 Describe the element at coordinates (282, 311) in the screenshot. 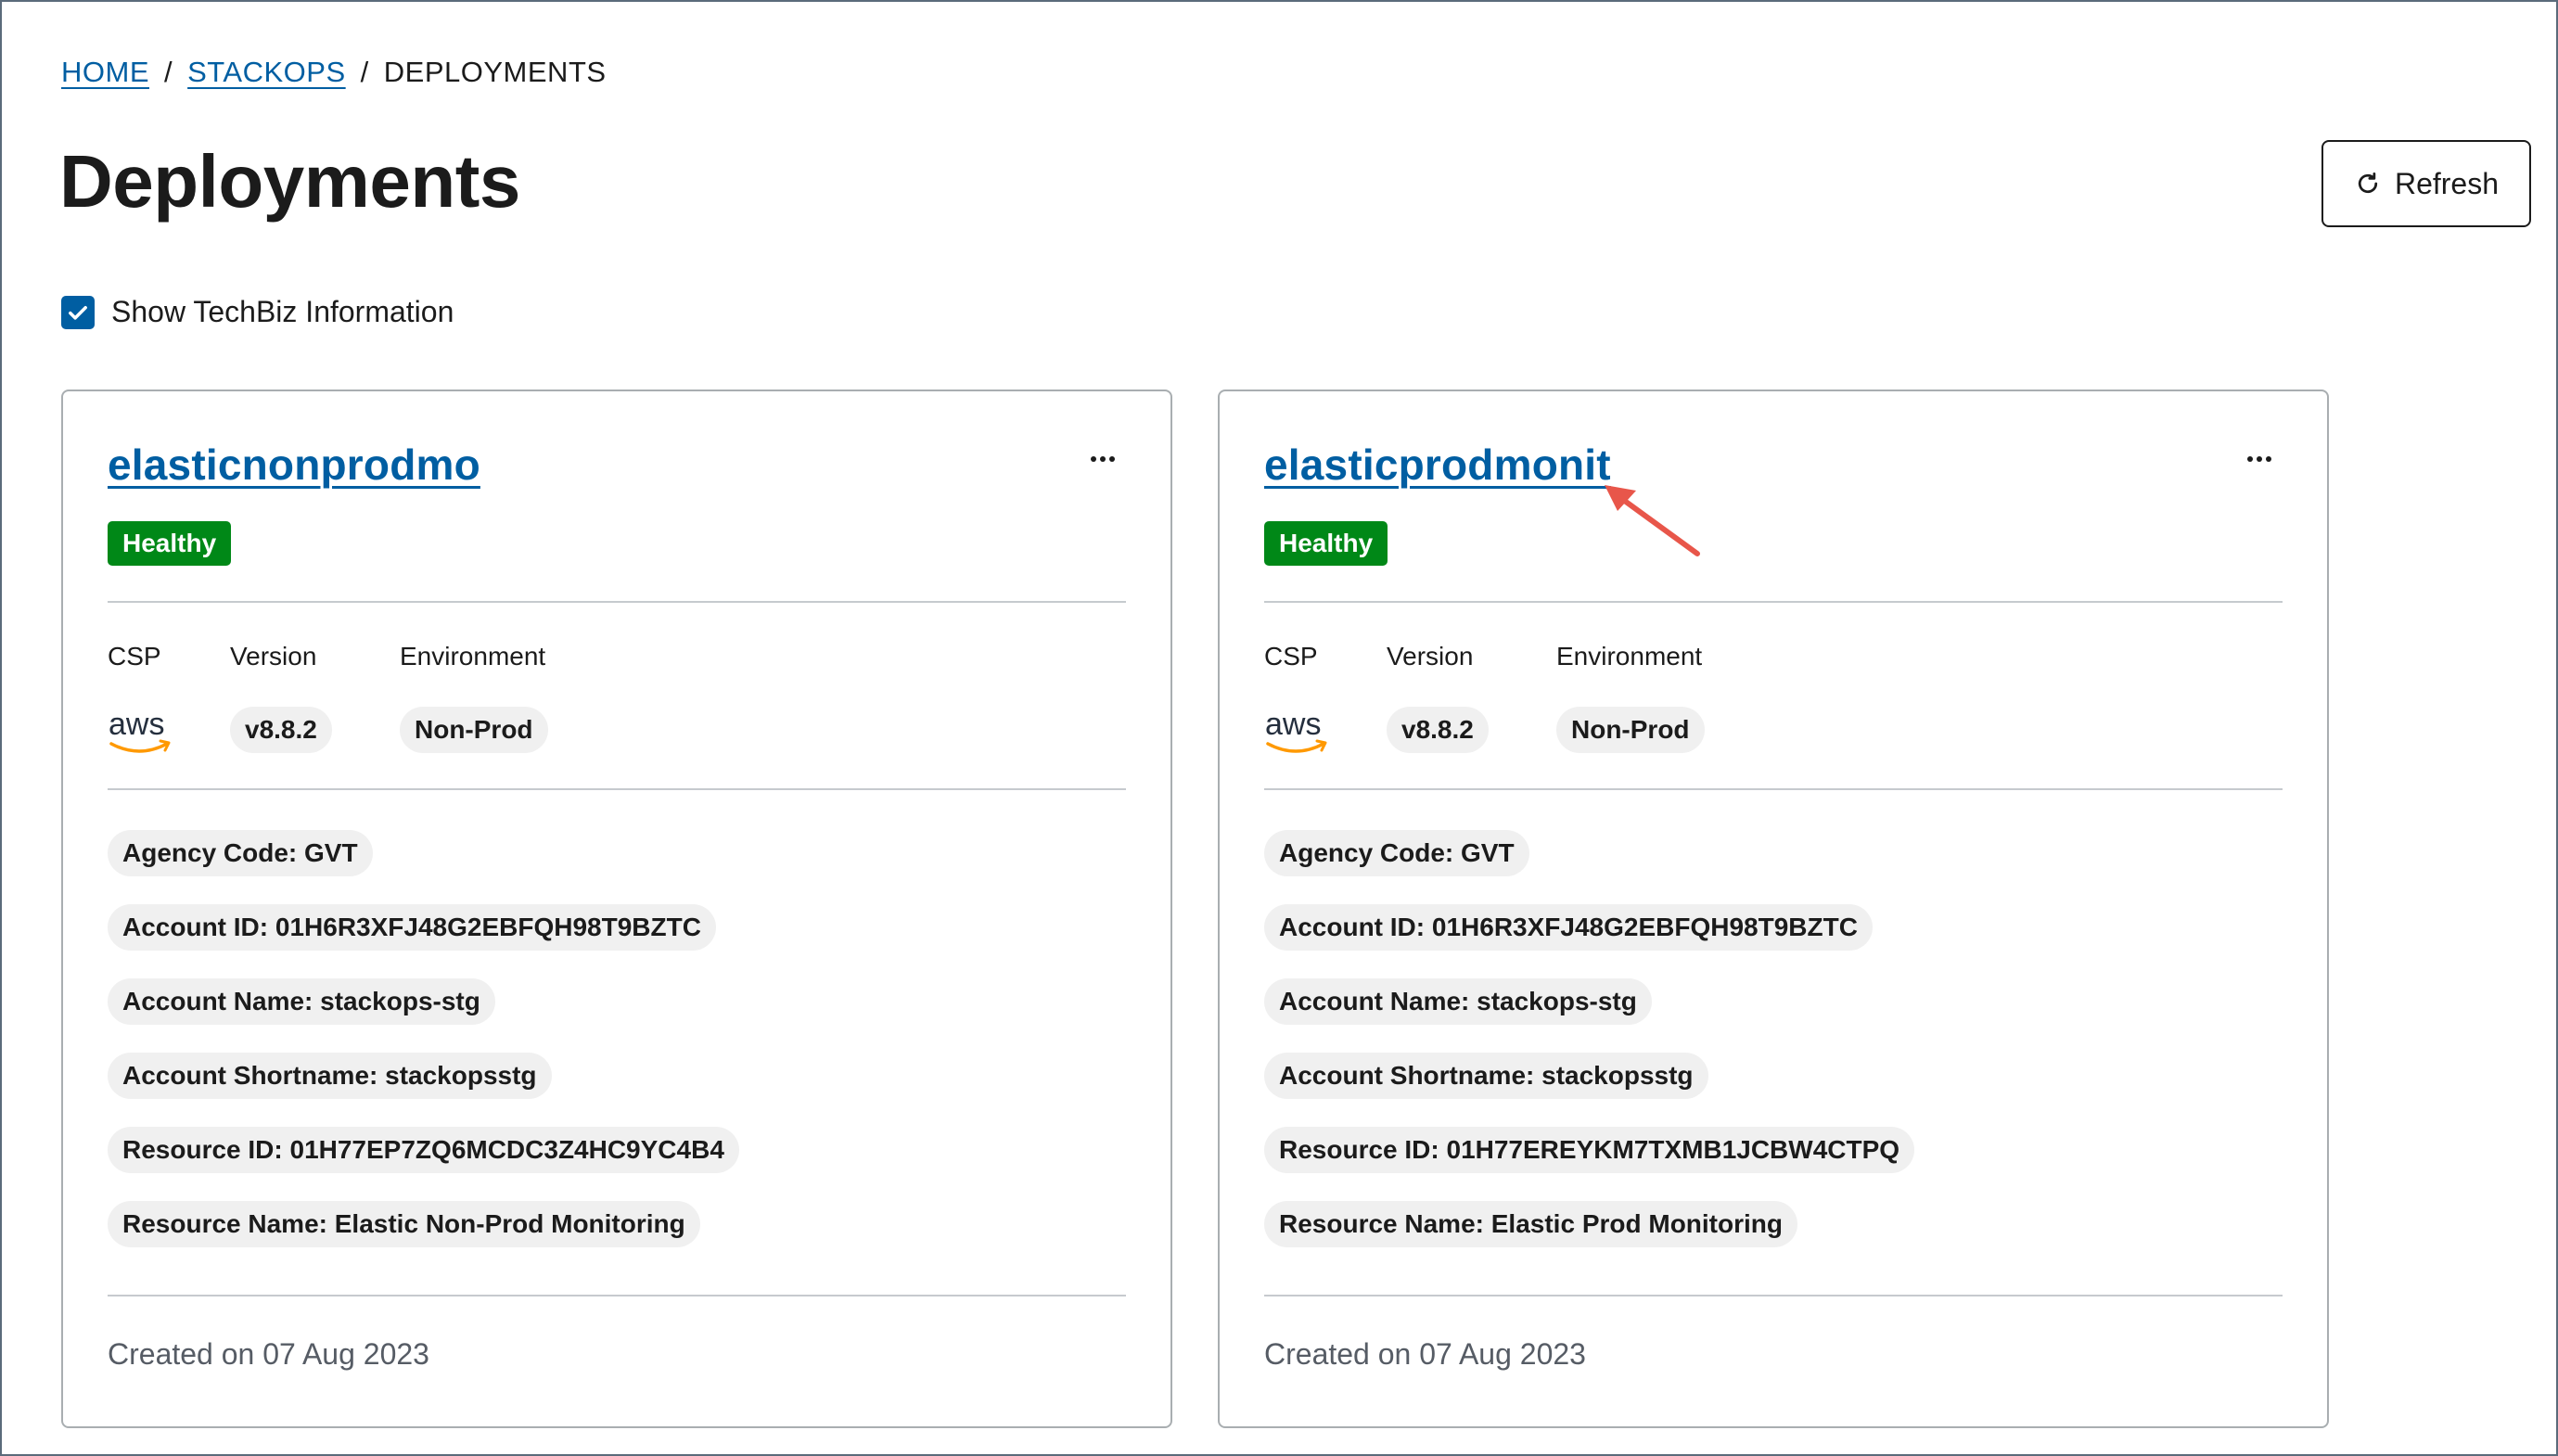

I see `show-techbiz-label: Show TechBiz Information` at that location.